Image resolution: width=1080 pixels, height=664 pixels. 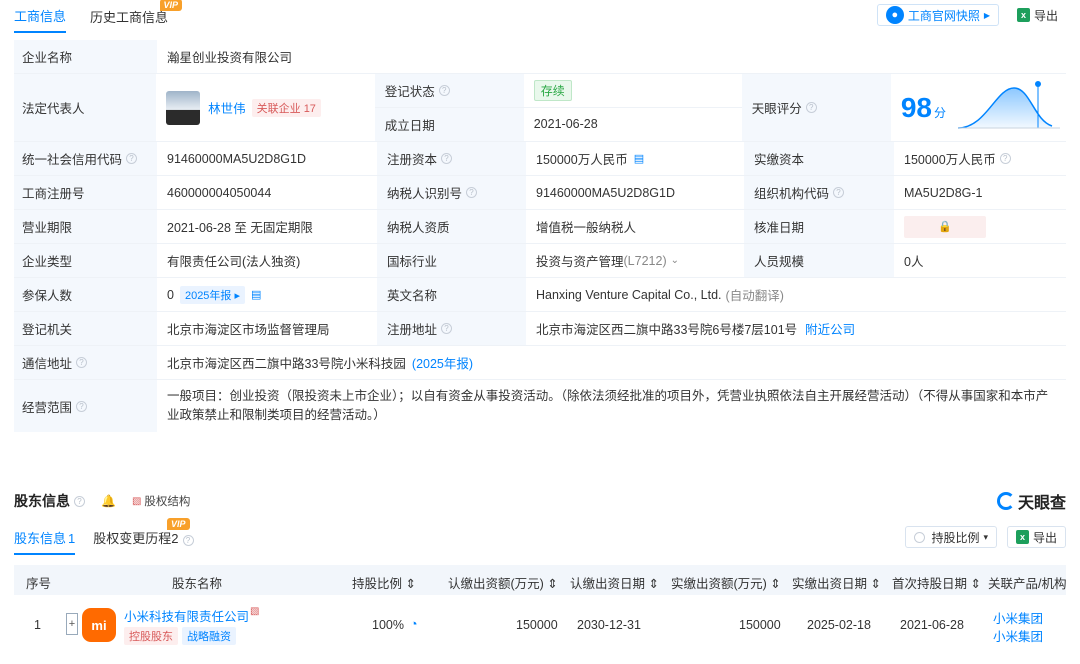 I want to click on term: 2021-06-28 至 无固定期限, so click(x=240, y=228).